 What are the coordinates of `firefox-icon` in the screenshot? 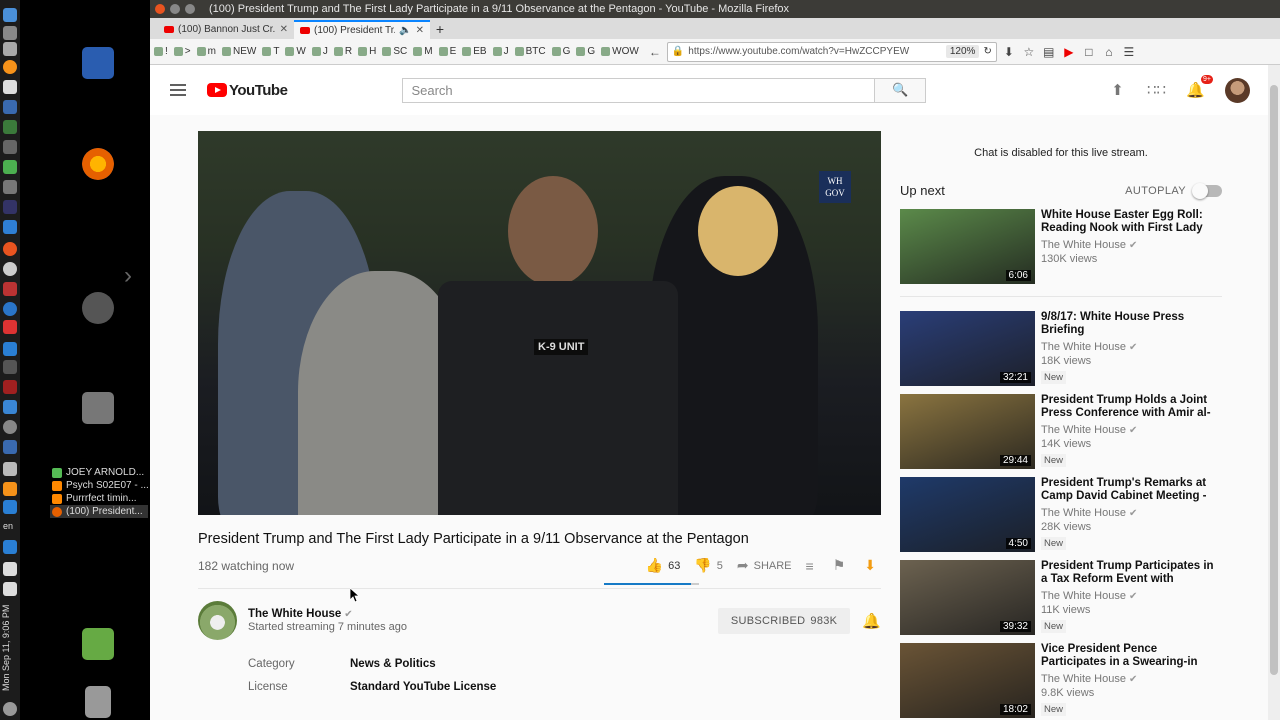 It's located at (98, 164).